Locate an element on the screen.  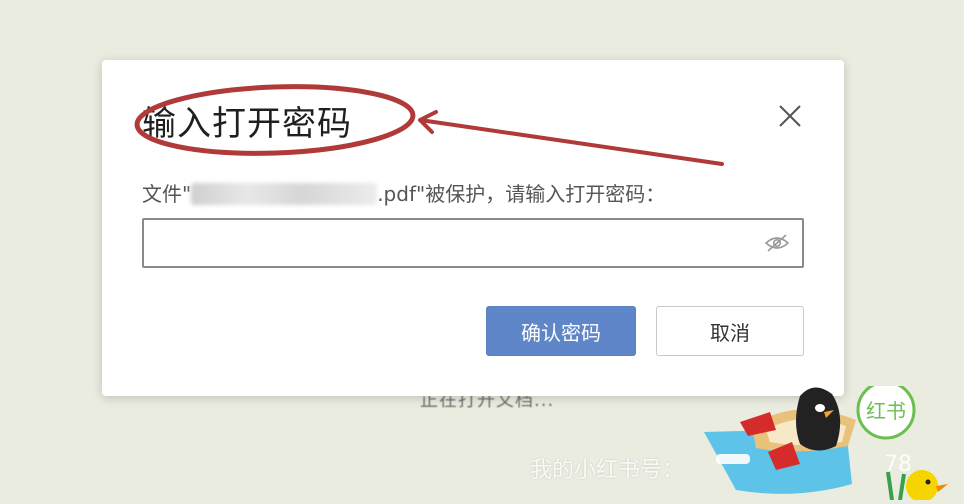
close-button is located at coordinates (790, 116).